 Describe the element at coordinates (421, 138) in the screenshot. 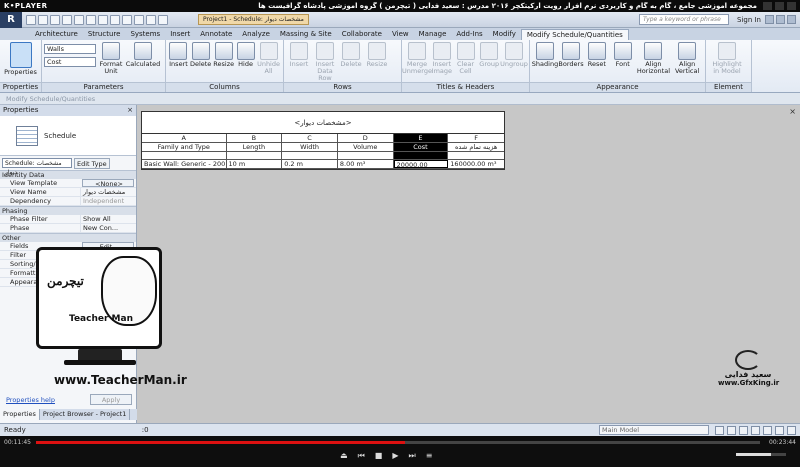

I see `schedule-cell: E` at that location.